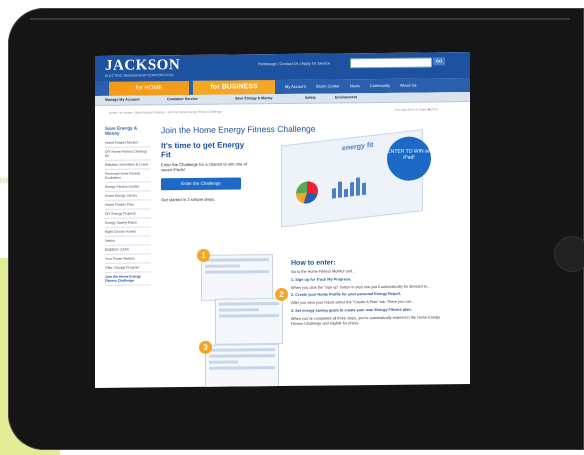 The width and height of the screenshot is (584, 455). I want to click on steps-note: Get started in 3 simple steps., so click(188, 199).